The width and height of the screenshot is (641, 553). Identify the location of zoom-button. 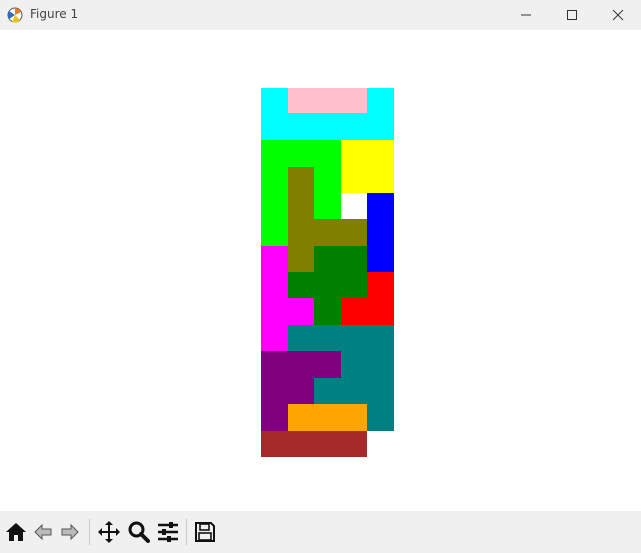
(139, 532).